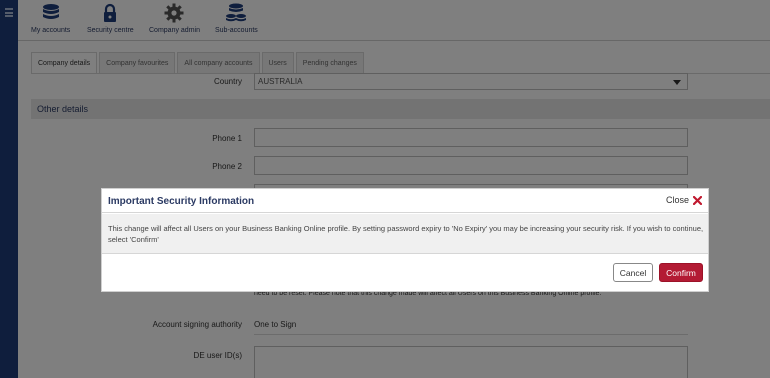  Describe the element at coordinates (633, 272) in the screenshot. I see `cancel-button: Cancel` at that location.